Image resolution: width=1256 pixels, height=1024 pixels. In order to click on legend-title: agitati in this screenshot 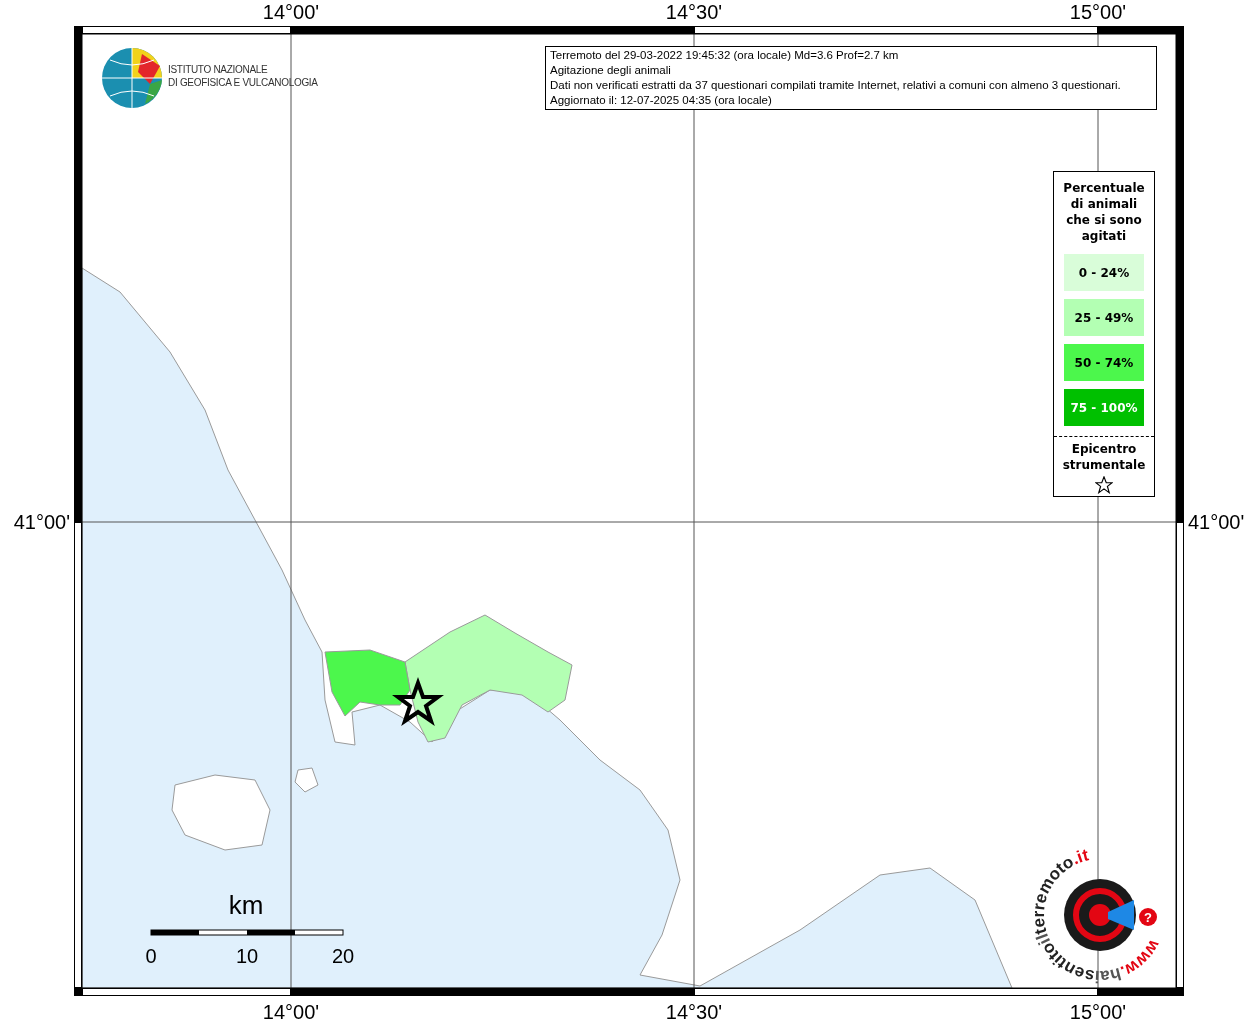, I will do `click(1104, 236)`.